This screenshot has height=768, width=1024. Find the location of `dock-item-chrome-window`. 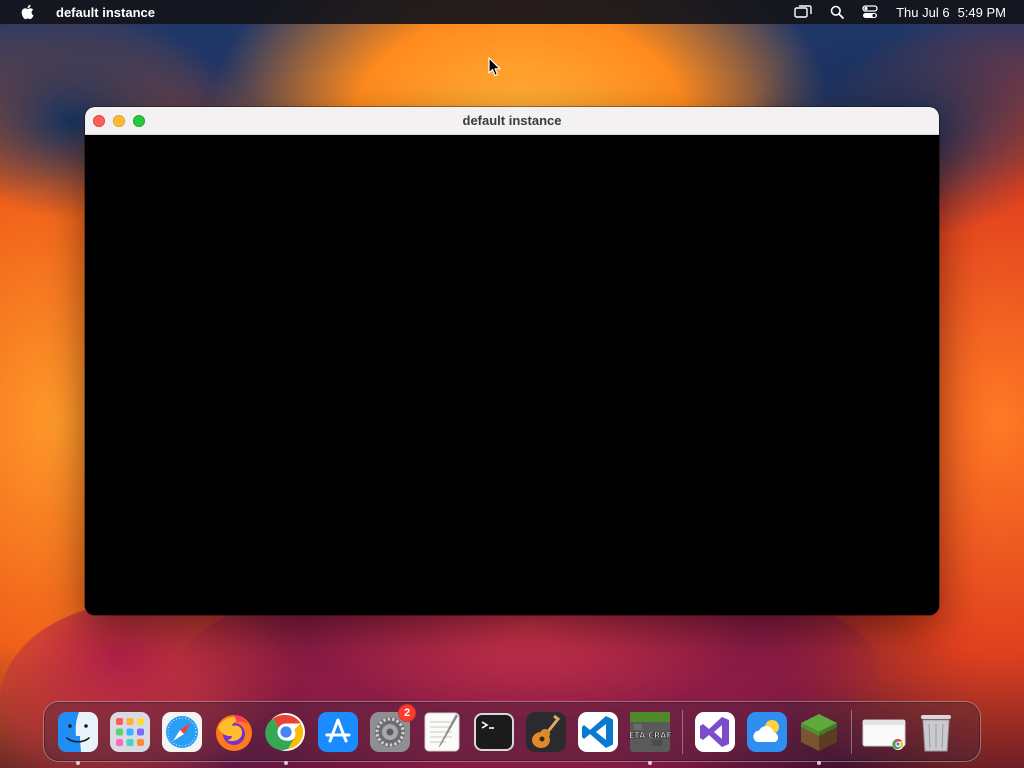

dock-item-chrome-window is located at coordinates (884, 732).